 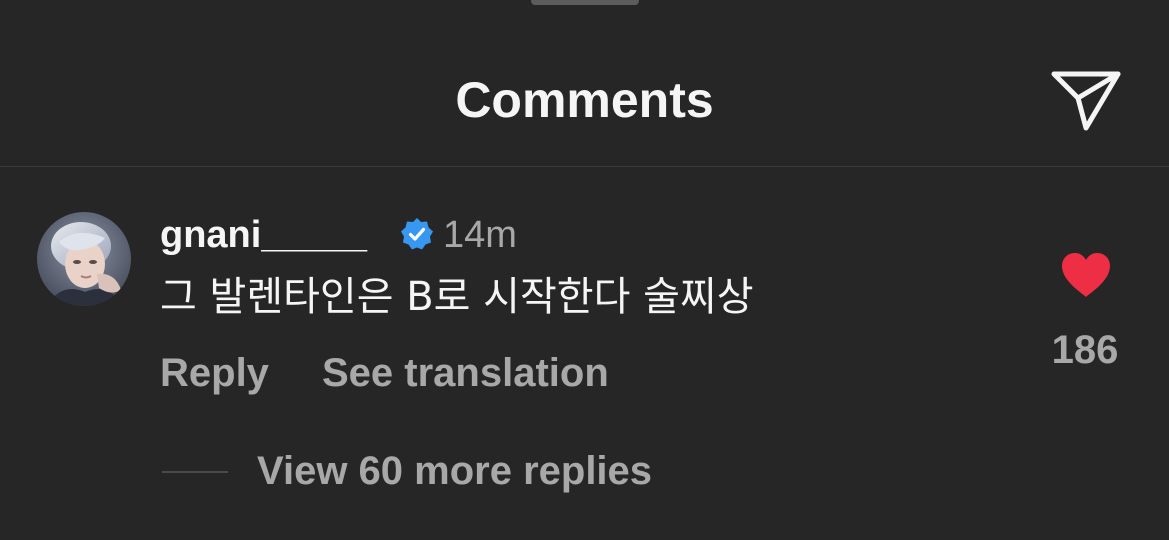 What do you see at coordinates (454, 471) in the screenshot?
I see `view-more-replies-button: View 60 more replies` at bounding box center [454, 471].